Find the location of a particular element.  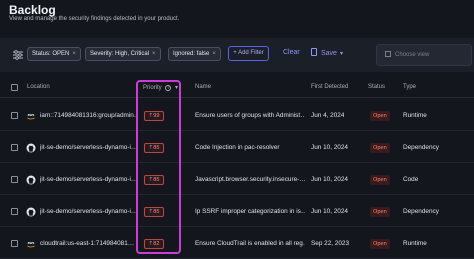

info-icon: ? is located at coordinates (168, 88).